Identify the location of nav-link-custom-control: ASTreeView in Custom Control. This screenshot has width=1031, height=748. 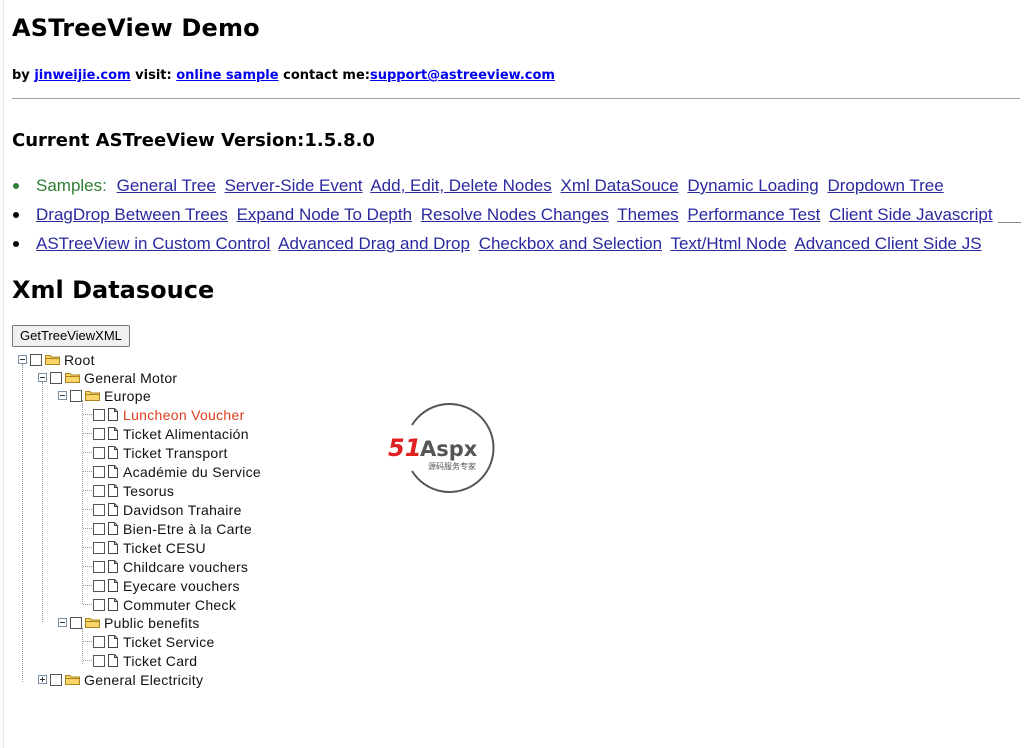
(153, 243).